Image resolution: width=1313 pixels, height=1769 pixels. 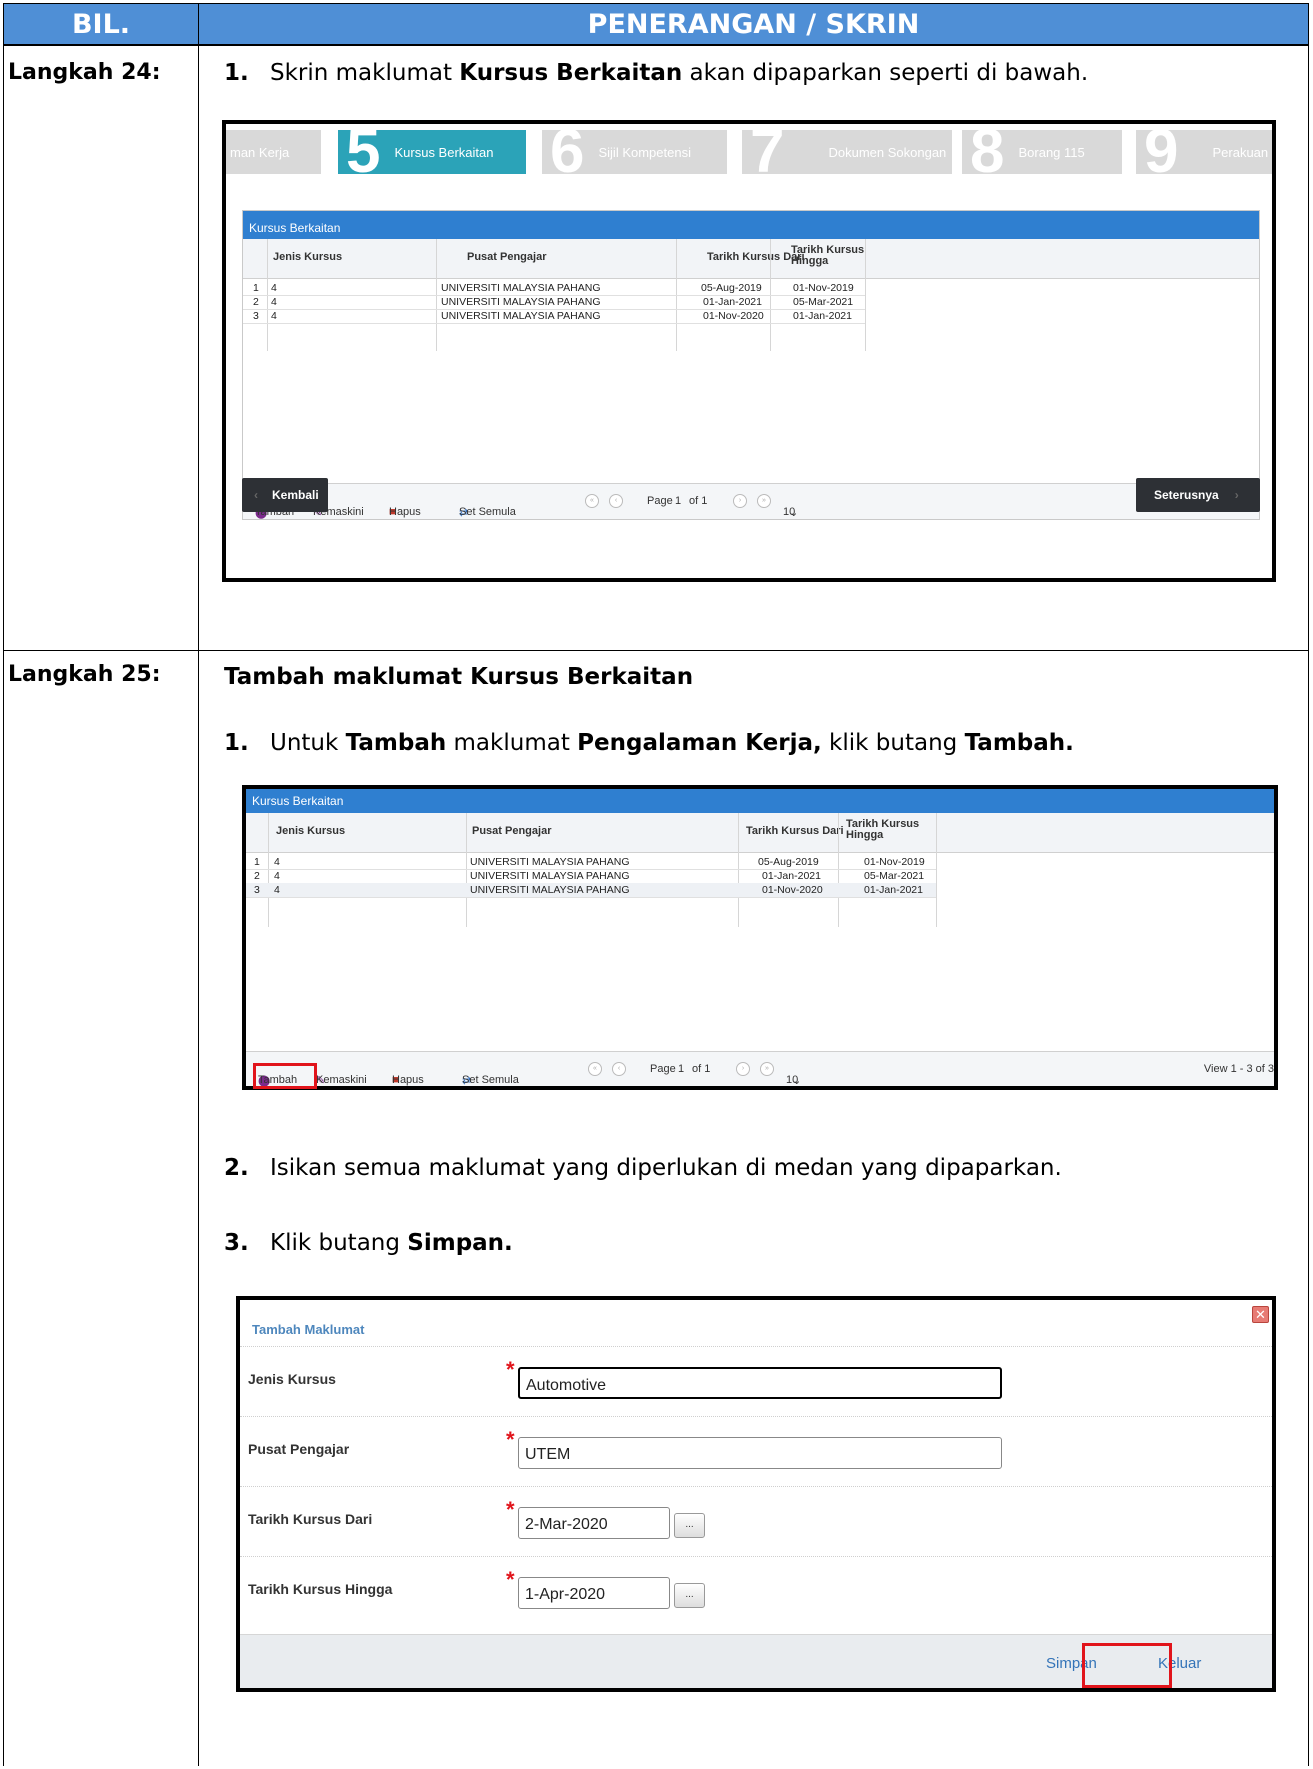 I want to click on tab-perakuan: 9 Perakuan, so click(x=1204, y=152).